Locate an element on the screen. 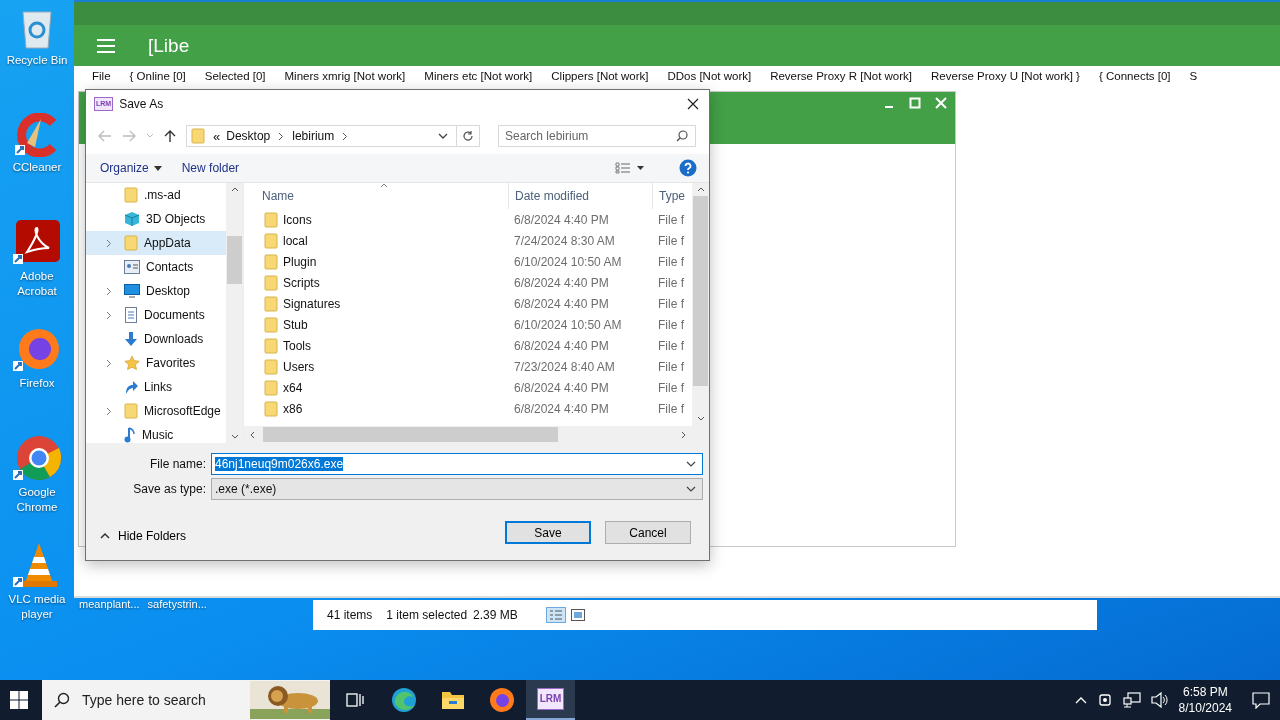 Image resolution: width=1280 pixels, height=720 pixels. organize-button: Organize is located at coordinates (131, 168).